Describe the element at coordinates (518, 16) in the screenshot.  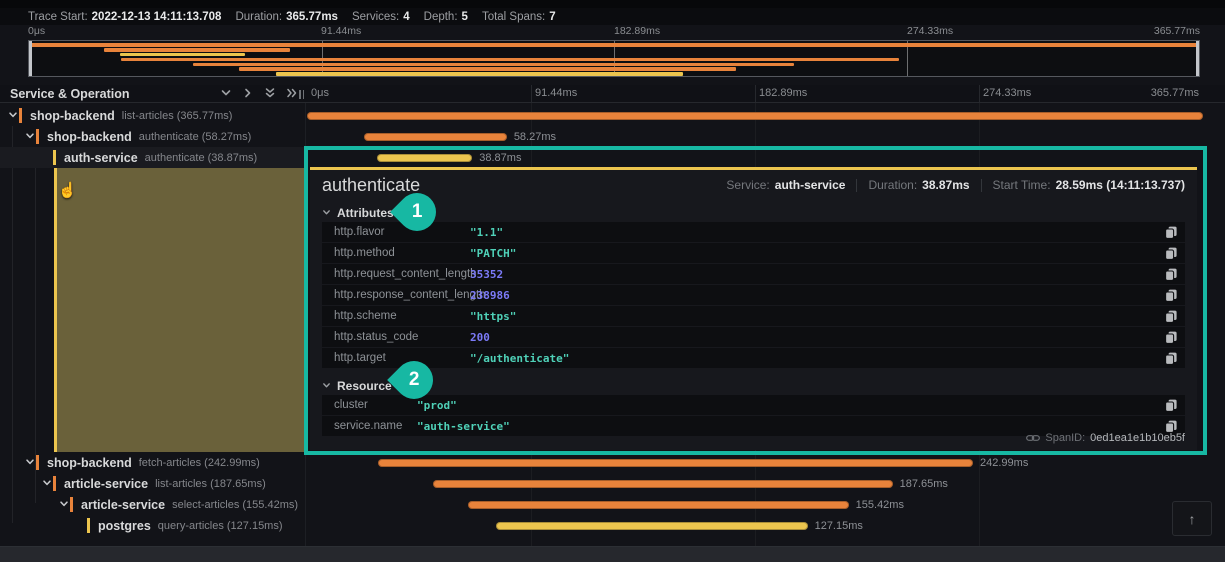
I see `trace-summary-item: Total Spans: 7` at that location.